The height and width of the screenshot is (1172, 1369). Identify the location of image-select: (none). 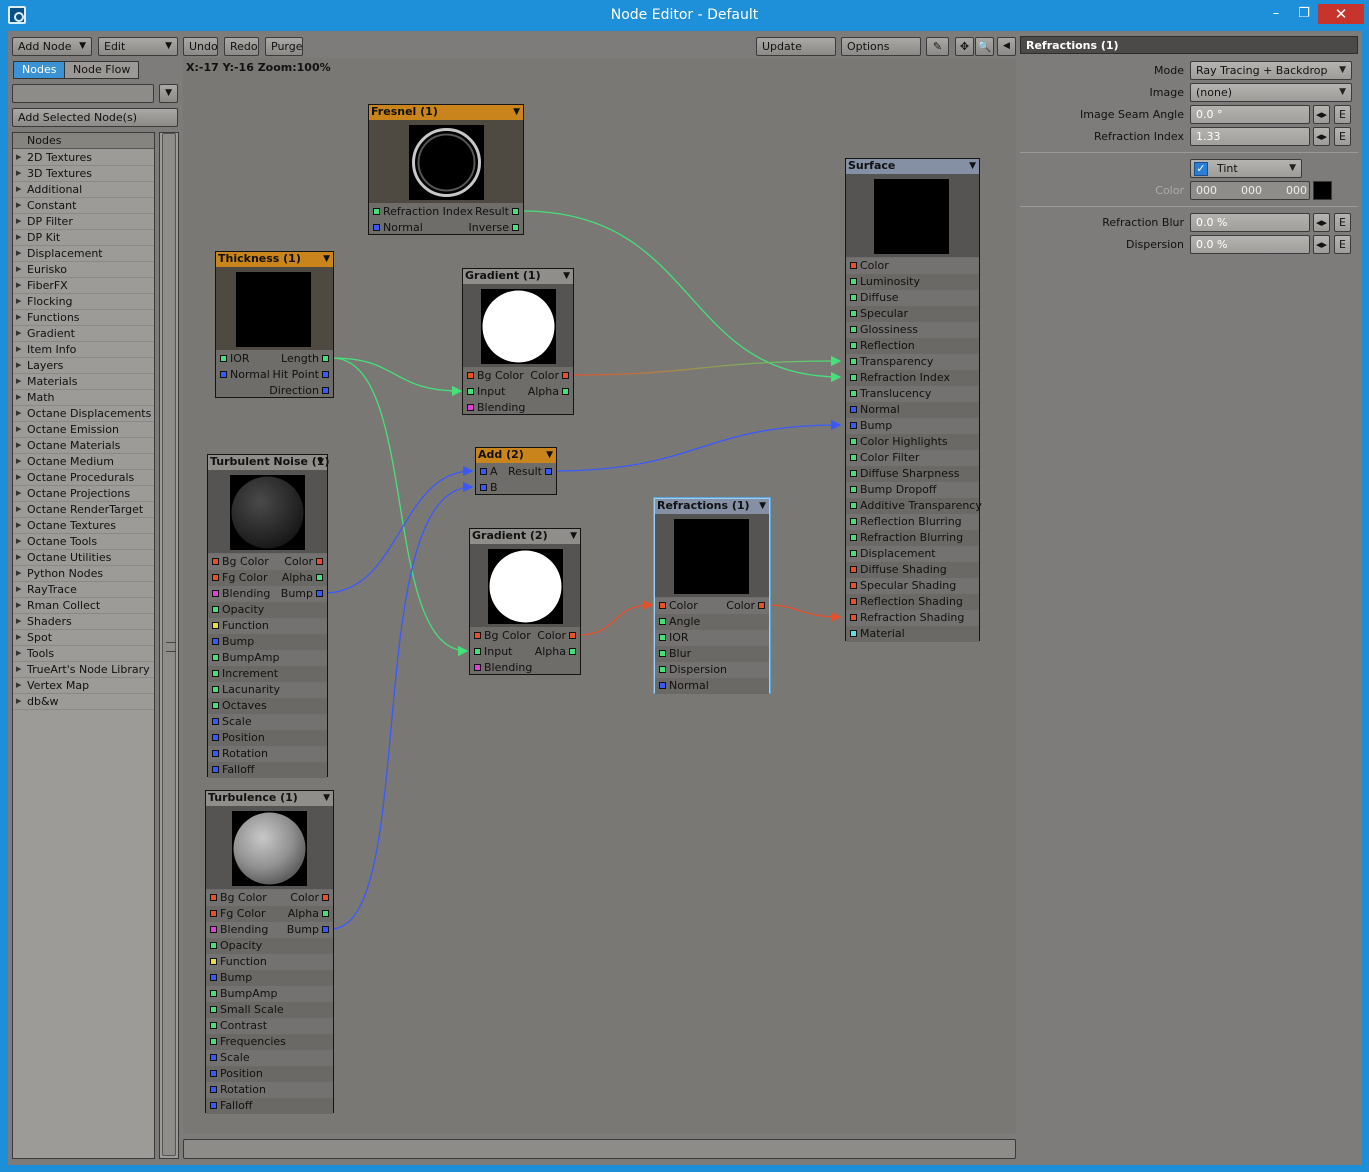
(1271, 92).